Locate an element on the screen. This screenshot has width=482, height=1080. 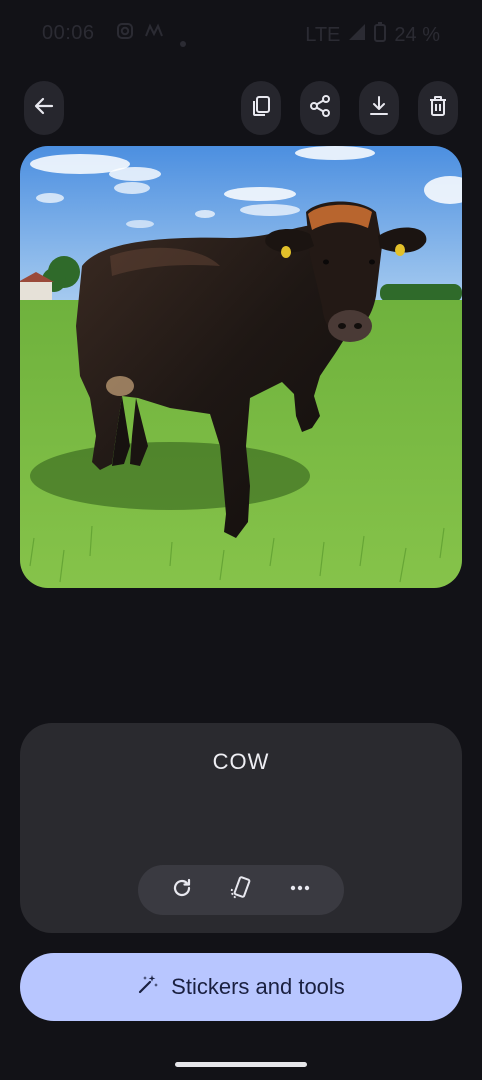
share-button is located at coordinates (320, 108).